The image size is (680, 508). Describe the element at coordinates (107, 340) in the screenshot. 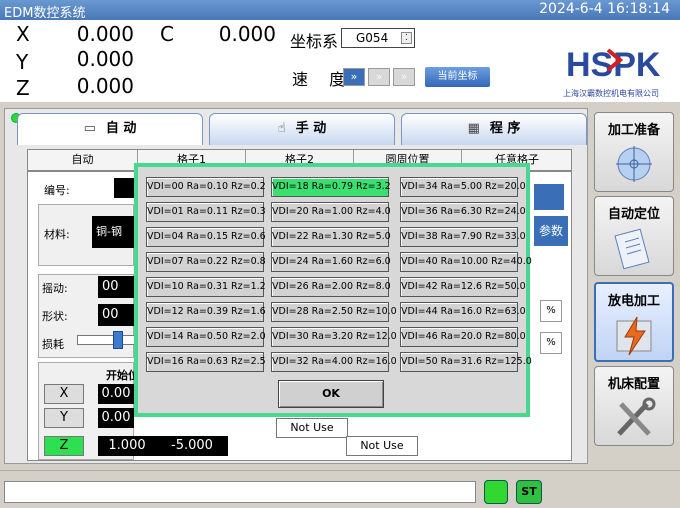

I see `wear-slider-track` at that location.